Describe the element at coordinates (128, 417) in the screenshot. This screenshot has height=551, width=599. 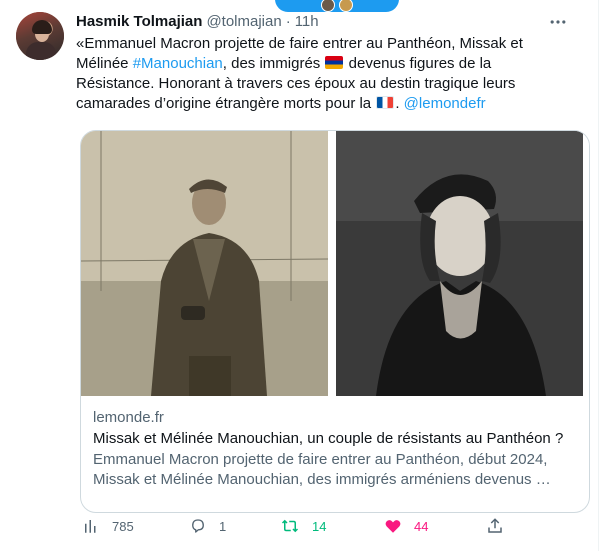
I see `card-domain: lemonde.fr` at that location.